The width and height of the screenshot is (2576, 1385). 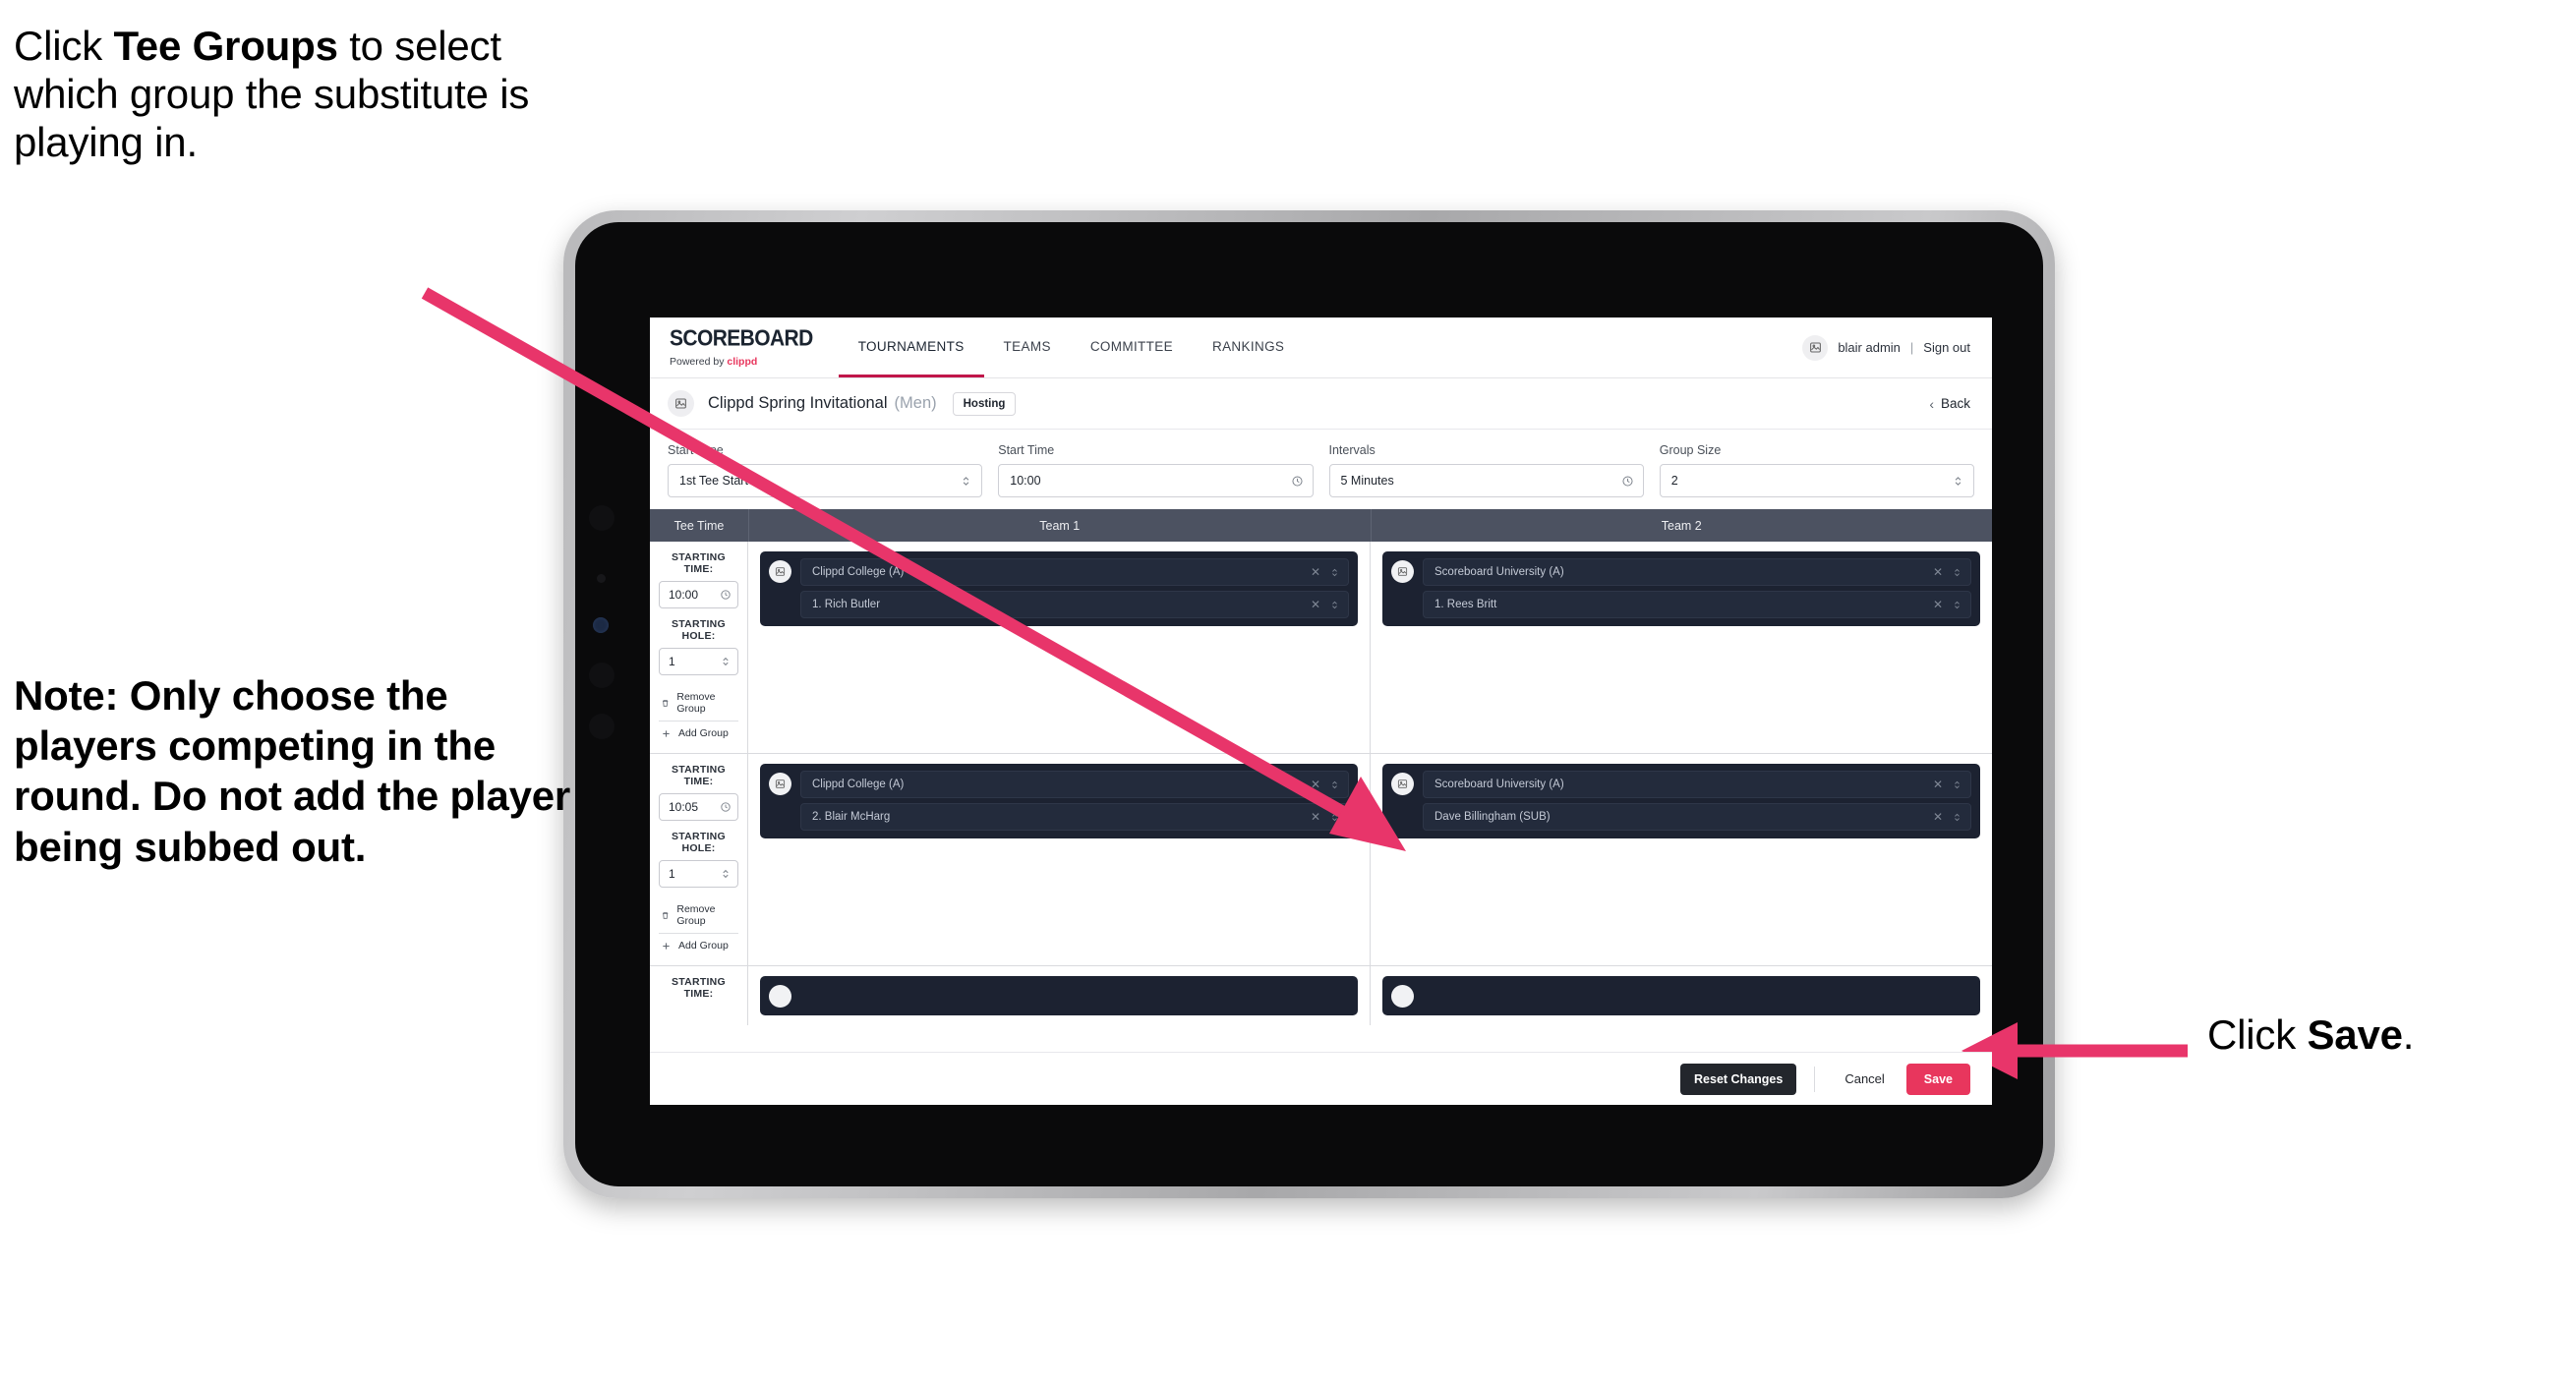 I want to click on player-name: 1. Rees Britt, so click(x=1465, y=604).